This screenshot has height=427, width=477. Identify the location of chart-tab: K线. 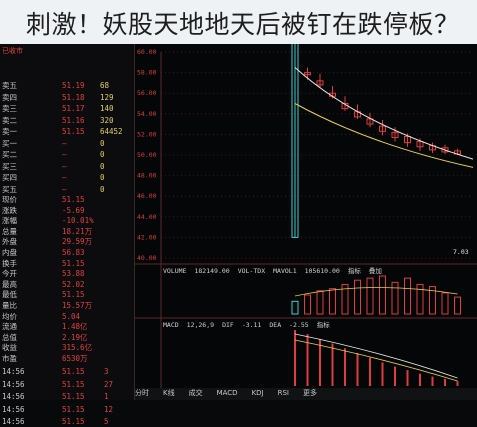
(169, 393).